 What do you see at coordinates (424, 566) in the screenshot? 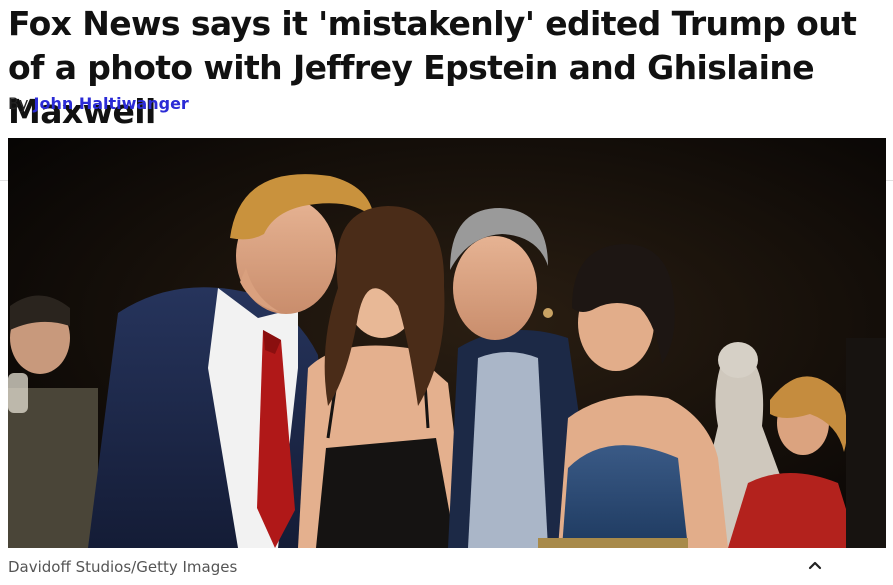
I see `caption-bar: Davidoff Studios/Getty Images` at bounding box center [424, 566].